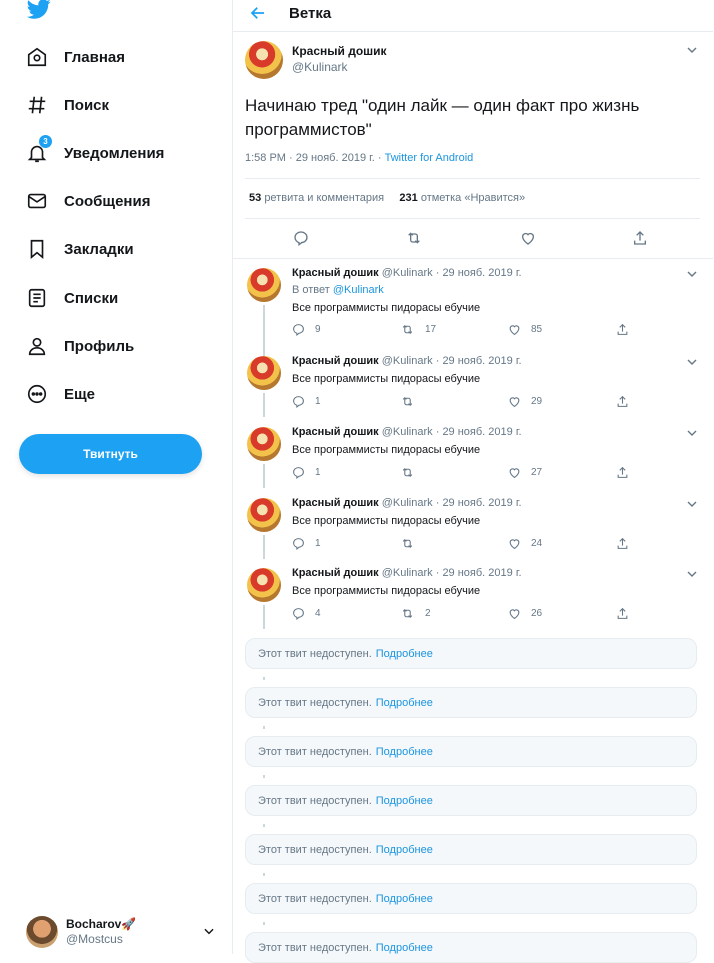  I want to click on retweet-action: 17, so click(454, 329).